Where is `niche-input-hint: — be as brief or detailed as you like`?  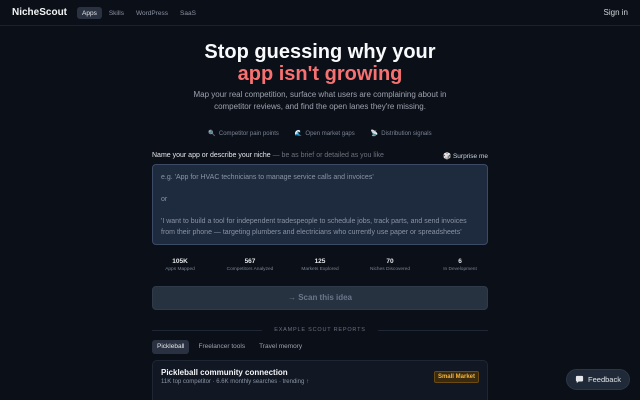
niche-input-hint: — be as brief or detailed as you like is located at coordinates (327, 155).